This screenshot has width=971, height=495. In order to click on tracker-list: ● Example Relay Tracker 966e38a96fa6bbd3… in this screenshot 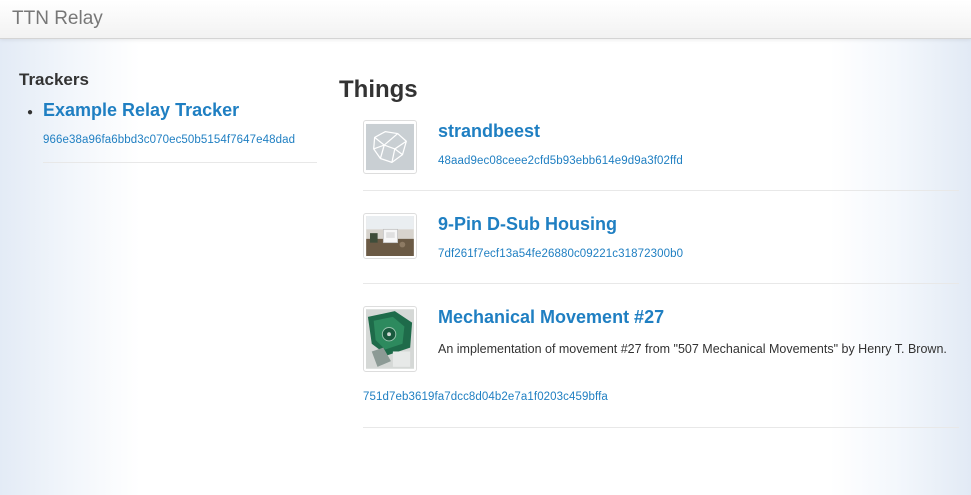, I will do `click(169, 131)`.